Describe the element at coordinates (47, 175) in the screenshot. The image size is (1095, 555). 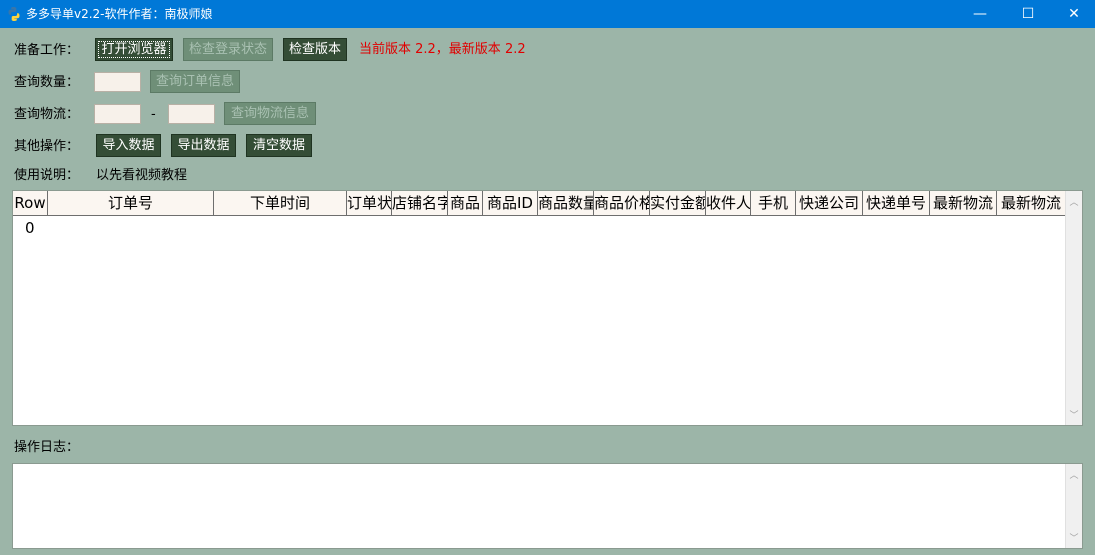
I see `instructions-label: 使用说明：` at that location.